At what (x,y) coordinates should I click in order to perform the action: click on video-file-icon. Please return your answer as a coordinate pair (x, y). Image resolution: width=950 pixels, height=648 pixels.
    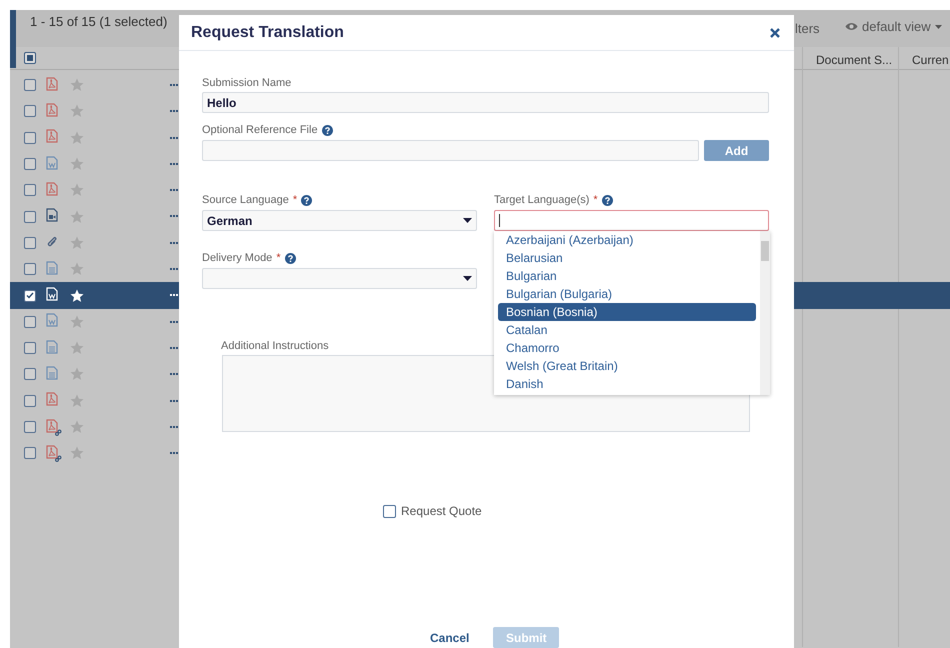
    Looking at the image, I should click on (52, 215).